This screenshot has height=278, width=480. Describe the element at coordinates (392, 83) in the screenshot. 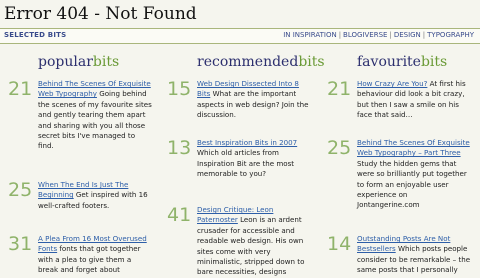

I see `entry-link: How Crazy Are You?` at that location.